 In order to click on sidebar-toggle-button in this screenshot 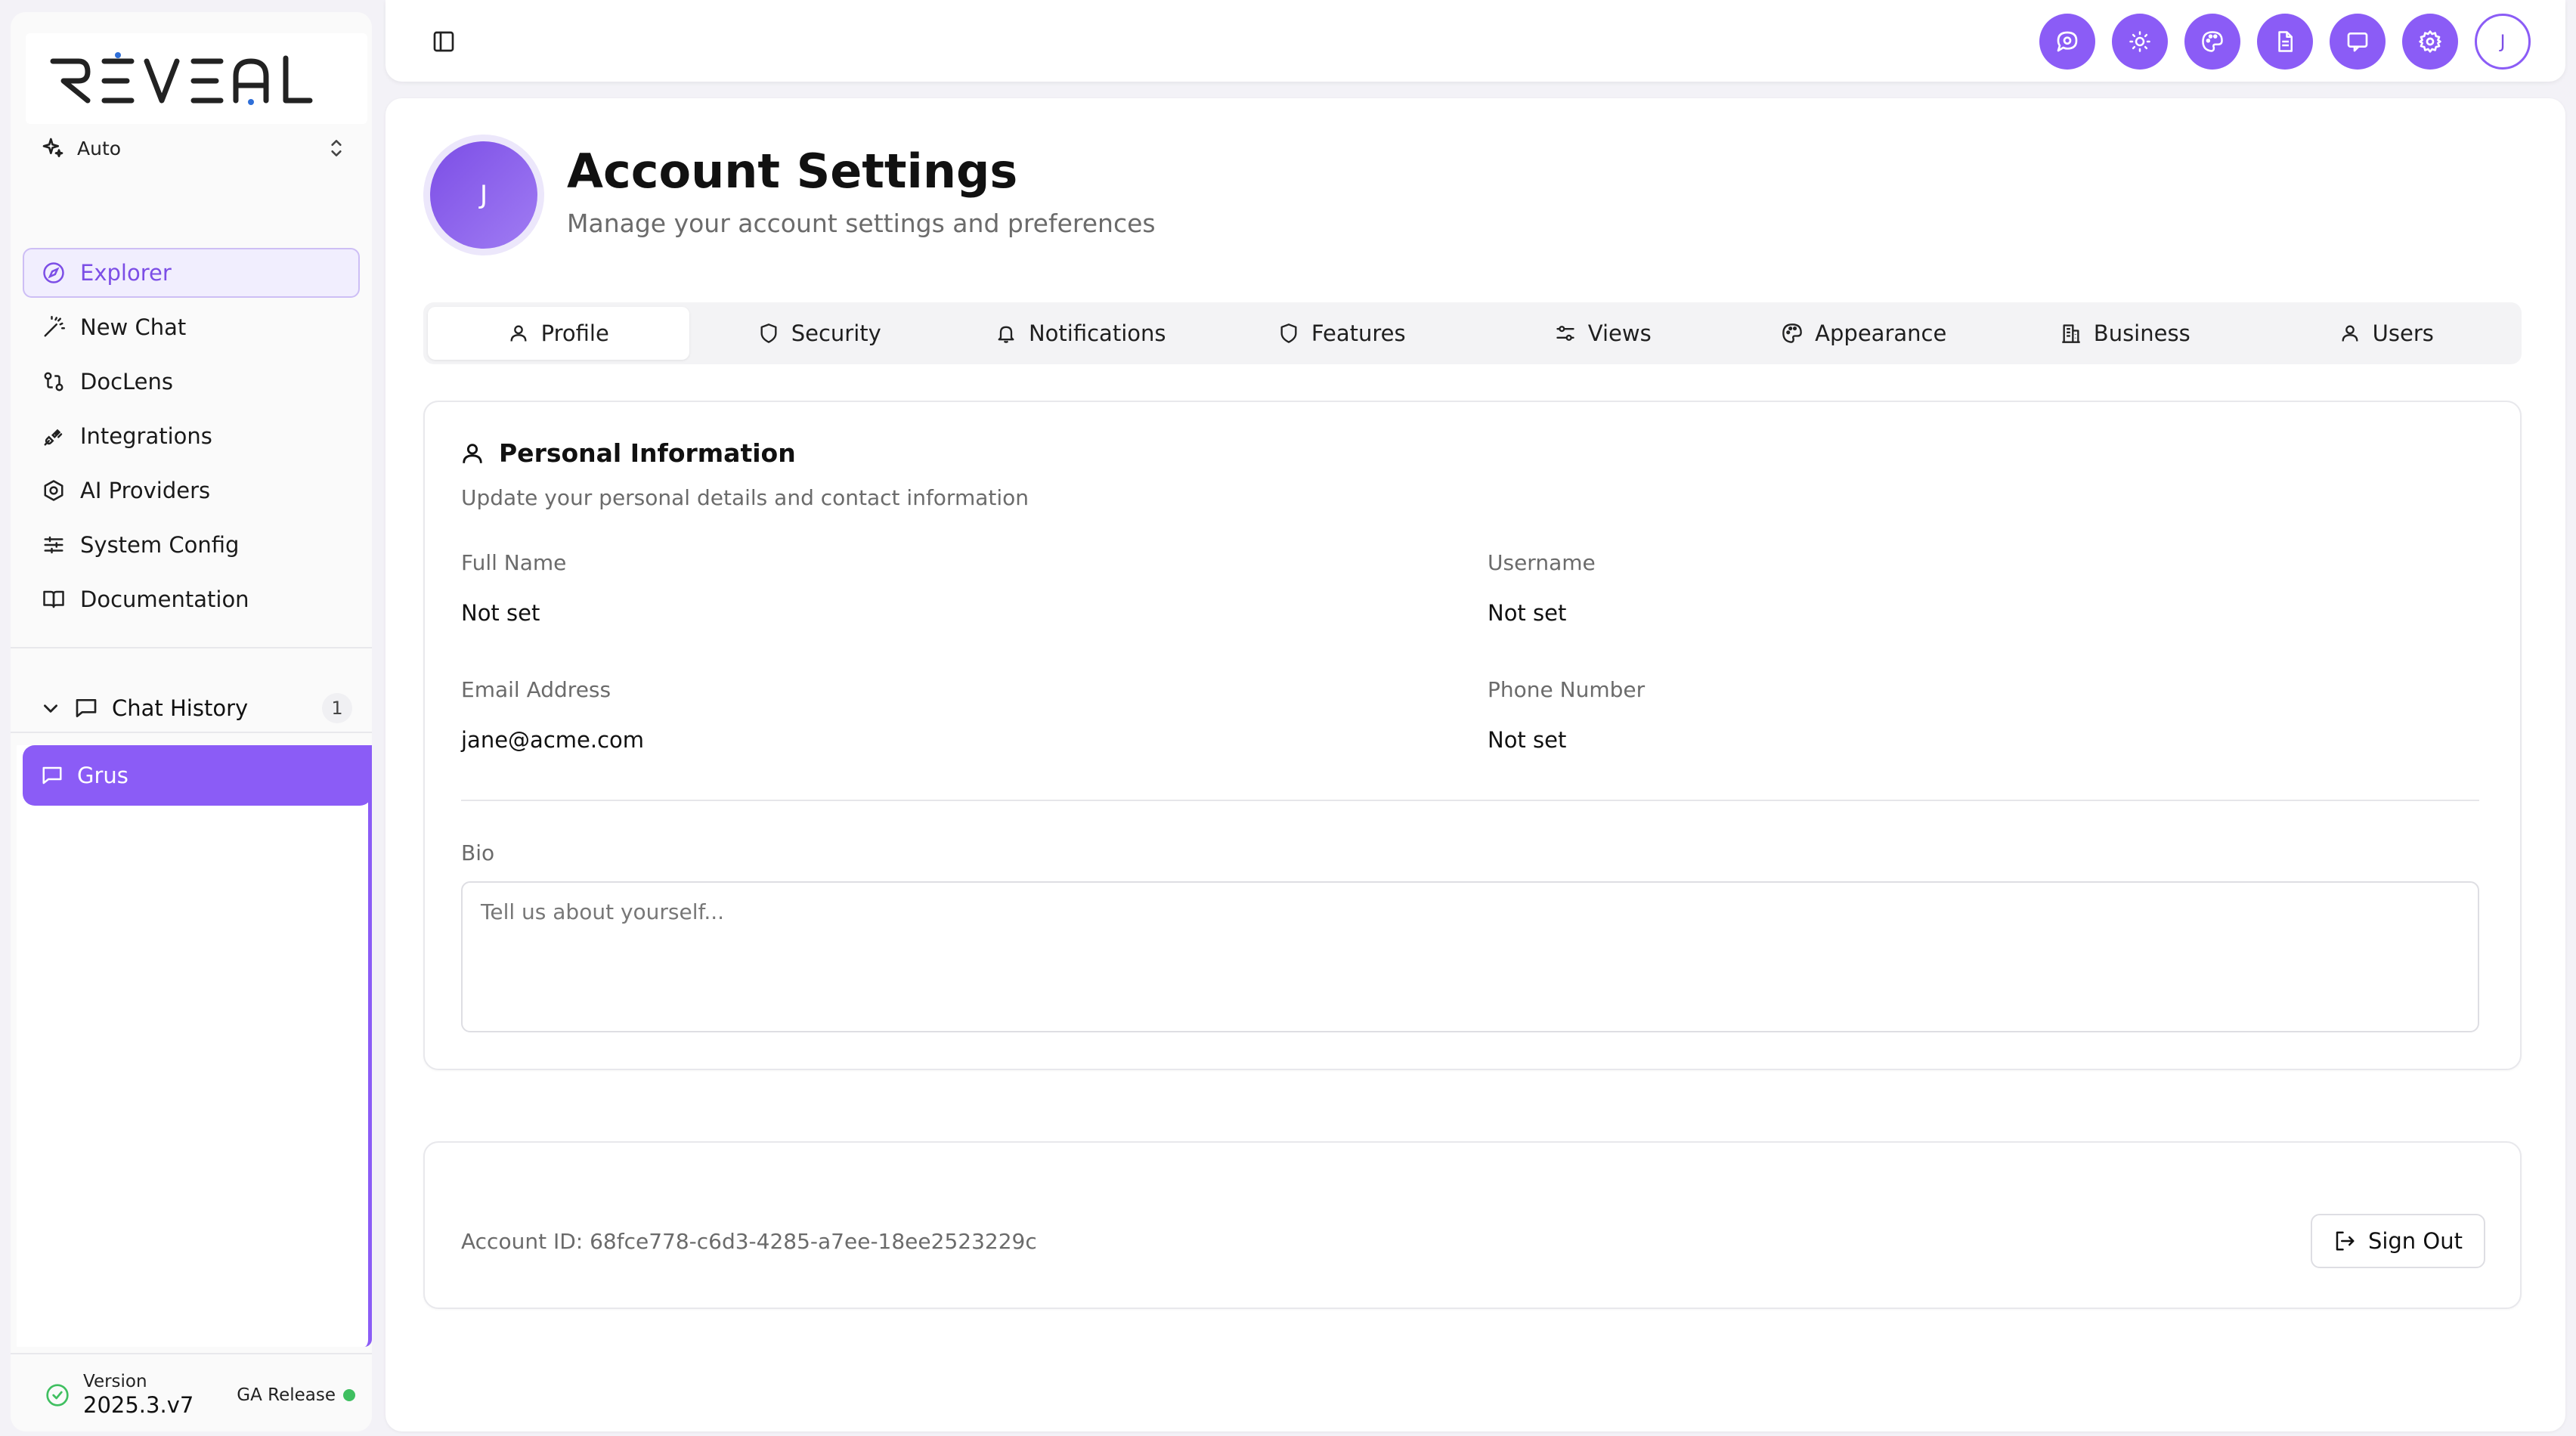, I will do `click(443, 41)`.